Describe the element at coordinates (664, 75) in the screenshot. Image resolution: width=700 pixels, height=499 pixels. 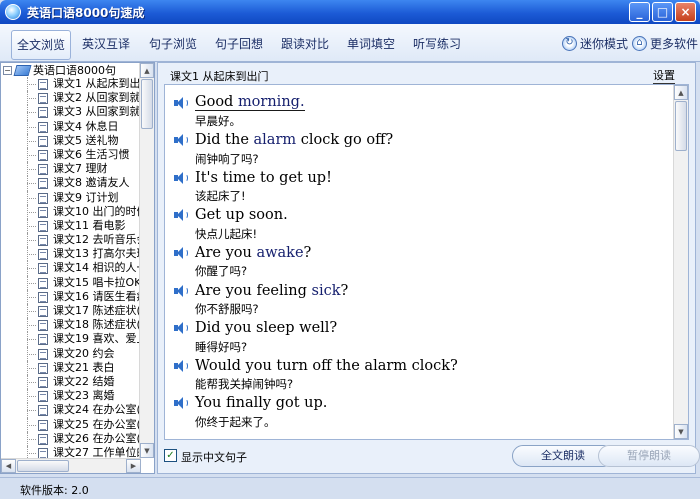
I see `settings-link: 设置` at that location.